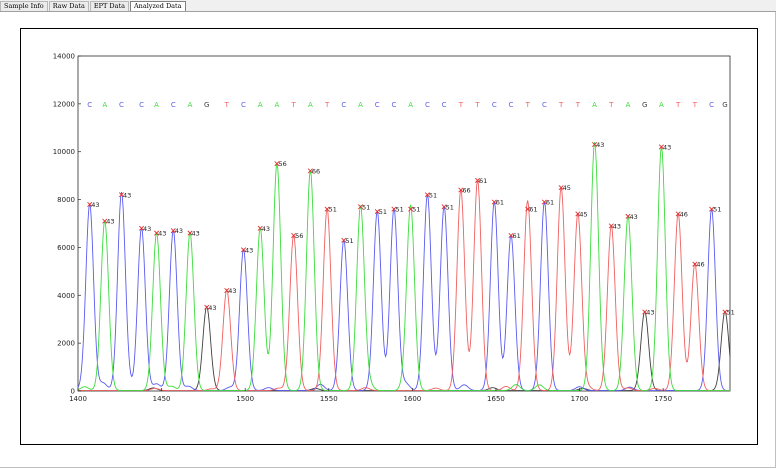  I want to click on quality-label-8: 43, so click(232, 291).